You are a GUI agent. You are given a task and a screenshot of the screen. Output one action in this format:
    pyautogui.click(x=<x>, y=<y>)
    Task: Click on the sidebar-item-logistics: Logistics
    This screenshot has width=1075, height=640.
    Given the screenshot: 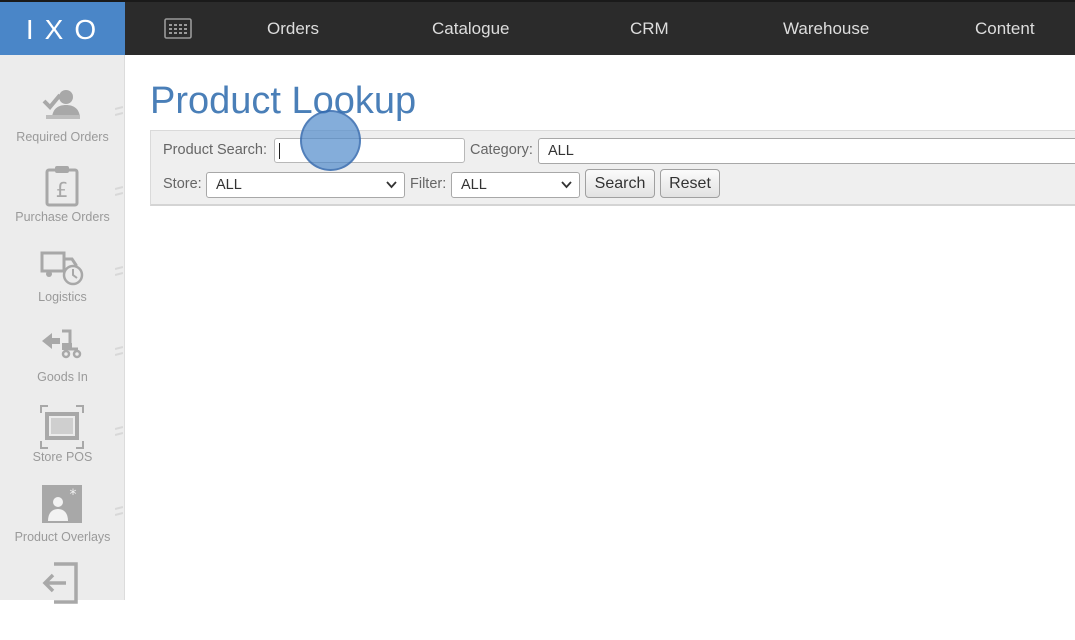 What is the action you would take?
    pyautogui.click(x=62, y=283)
    